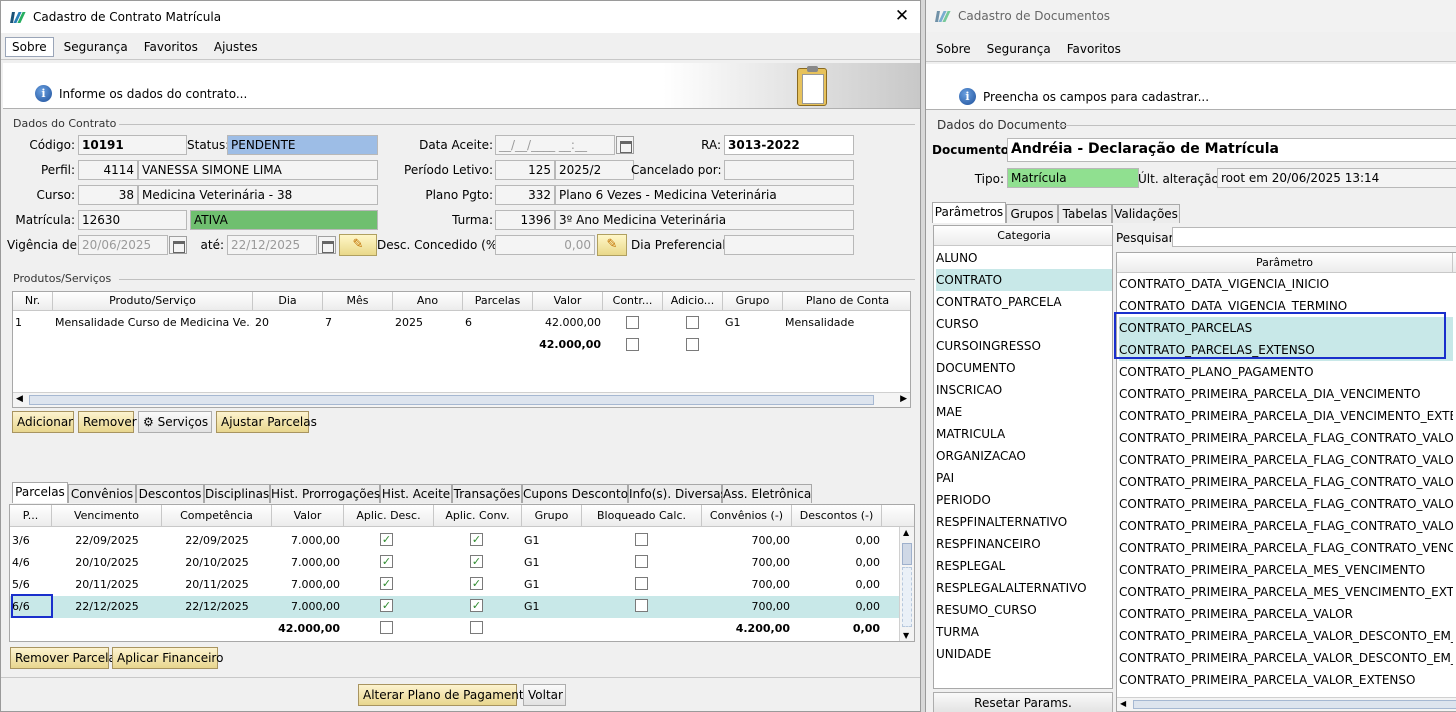 The image size is (1456, 712). What do you see at coordinates (575, 493) in the screenshot?
I see `tab-cupons-desconto: Cupons Desconto` at bounding box center [575, 493].